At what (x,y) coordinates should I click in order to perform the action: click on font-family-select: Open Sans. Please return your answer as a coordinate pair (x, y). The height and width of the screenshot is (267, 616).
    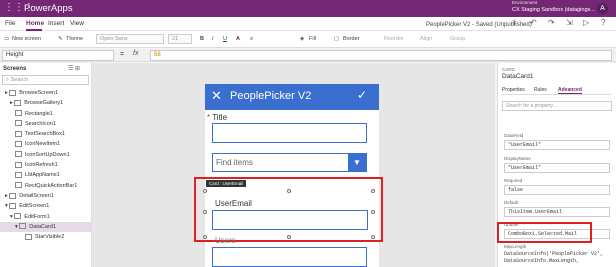
    Looking at the image, I should click on (130, 39).